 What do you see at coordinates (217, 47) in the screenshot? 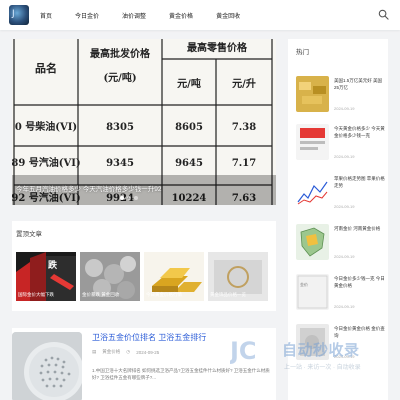
I see `hdr-retail: 最高零售价格` at bounding box center [217, 47].